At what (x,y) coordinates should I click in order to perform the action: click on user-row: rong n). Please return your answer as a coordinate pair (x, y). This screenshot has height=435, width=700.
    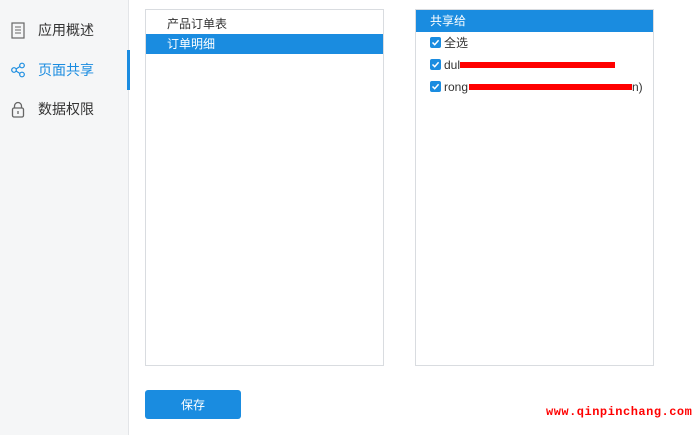
    Looking at the image, I should click on (534, 87).